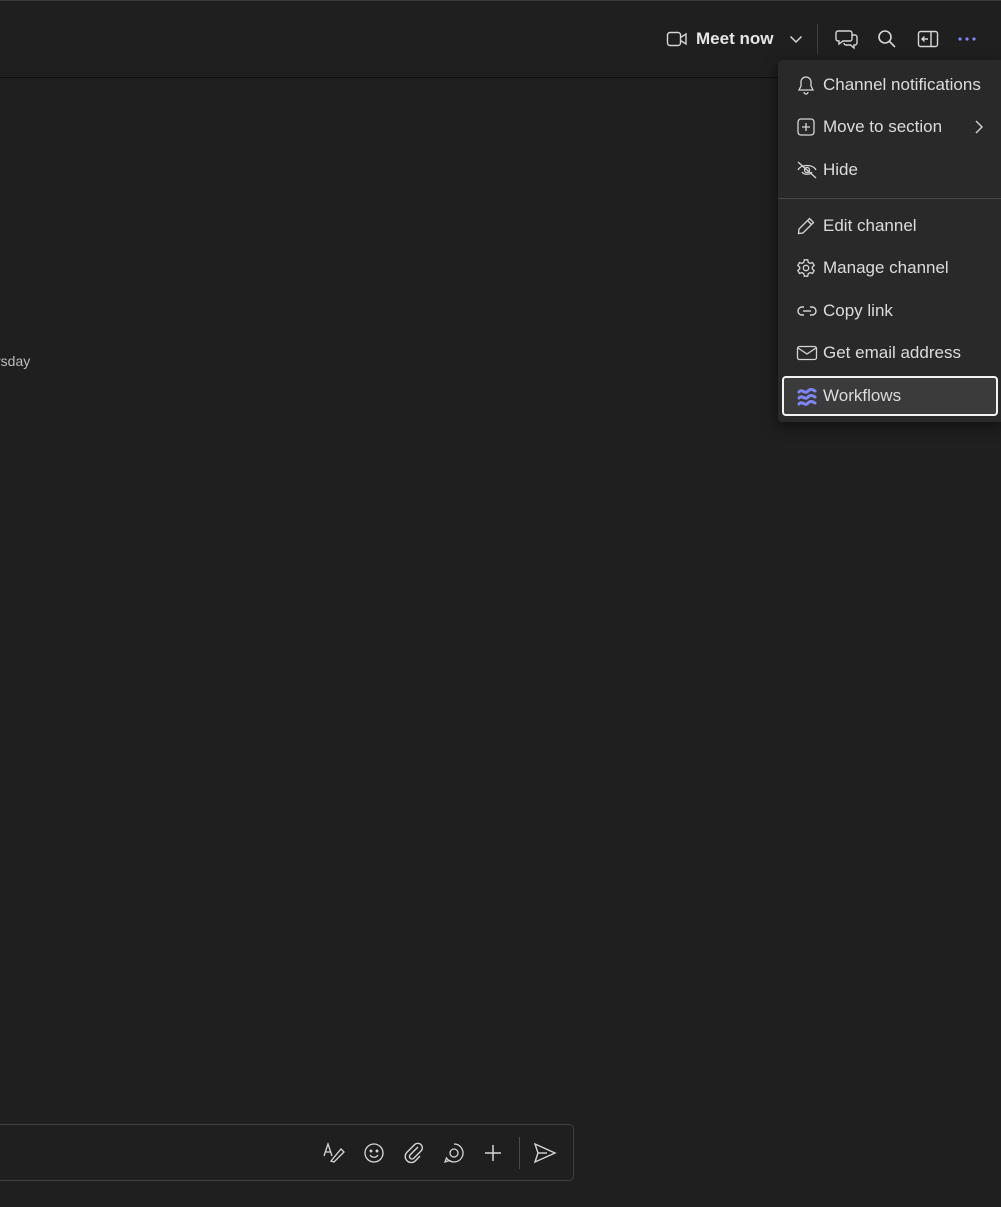  I want to click on format-button, so click(334, 1153).